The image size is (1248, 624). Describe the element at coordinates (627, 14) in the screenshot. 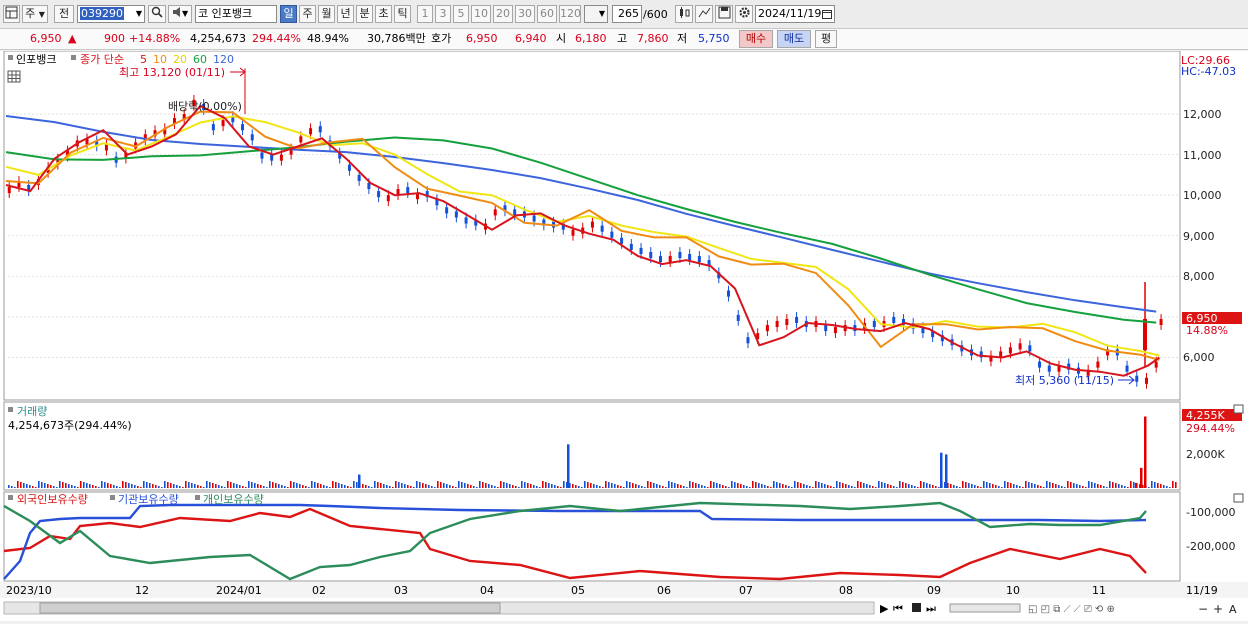

I see `count-input: 265` at that location.